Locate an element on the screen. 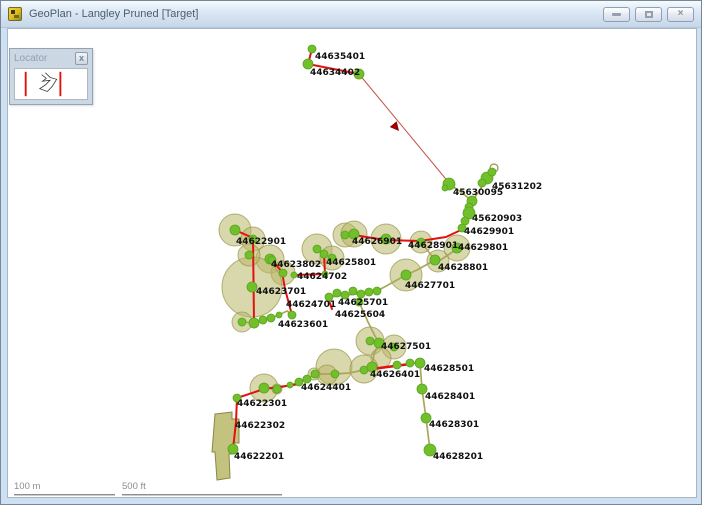 Image resolution: width=702 pixels, height=505 pixels. window-title: GeoPlan - Langley Pruned [Target] is located at coordinates (114, 14).